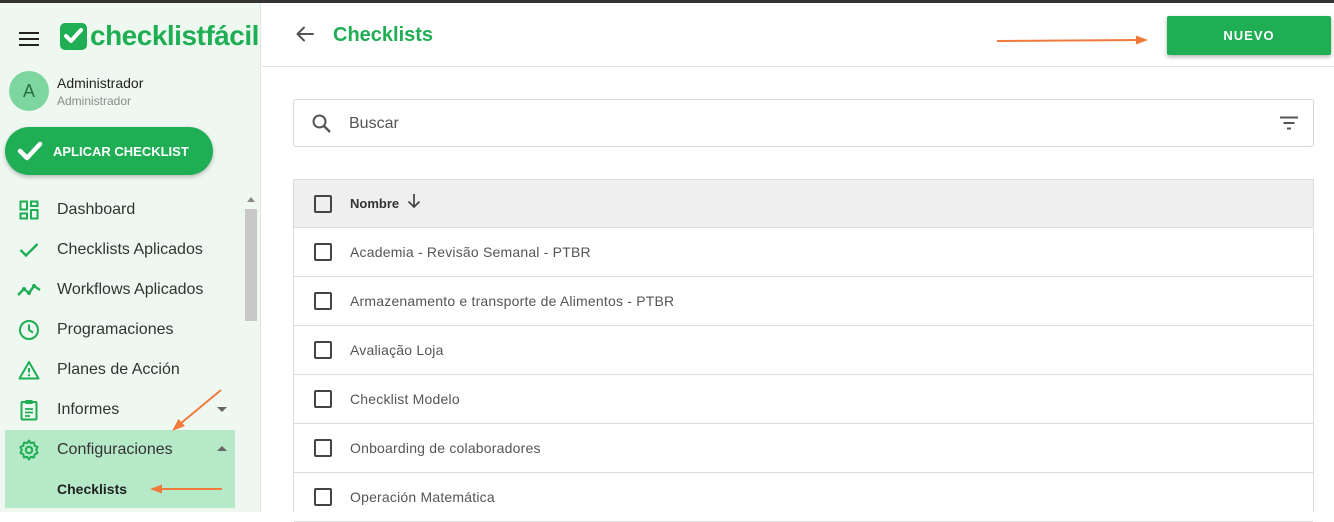 This screenshot has height=522, width=1334. Describe the element at coordinates (383, 35) in the screenshot. I see `page-title: Checklists` at that location.